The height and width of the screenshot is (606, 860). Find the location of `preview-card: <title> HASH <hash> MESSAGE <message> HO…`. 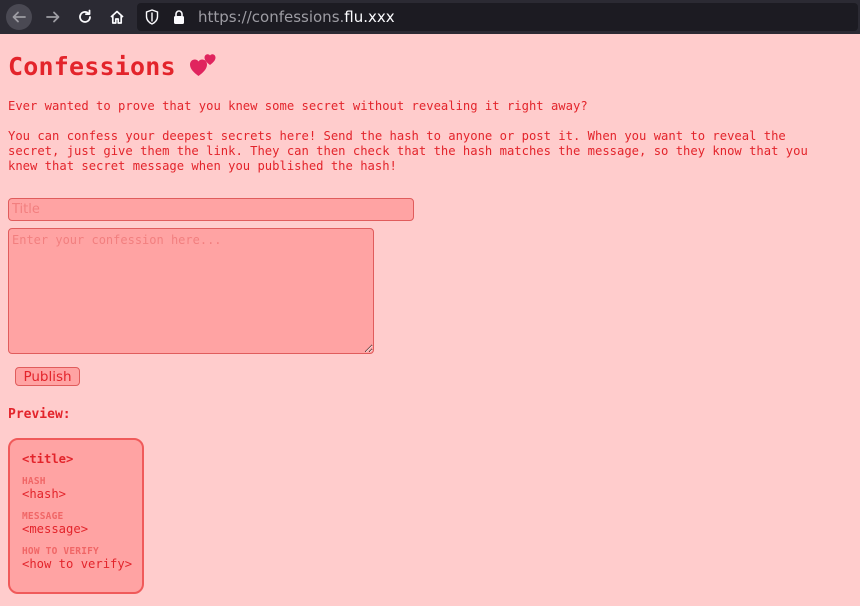

preview-card: <title> HASH <hash> MESSAGE <message> HO… is located at coordinates (76, 516).